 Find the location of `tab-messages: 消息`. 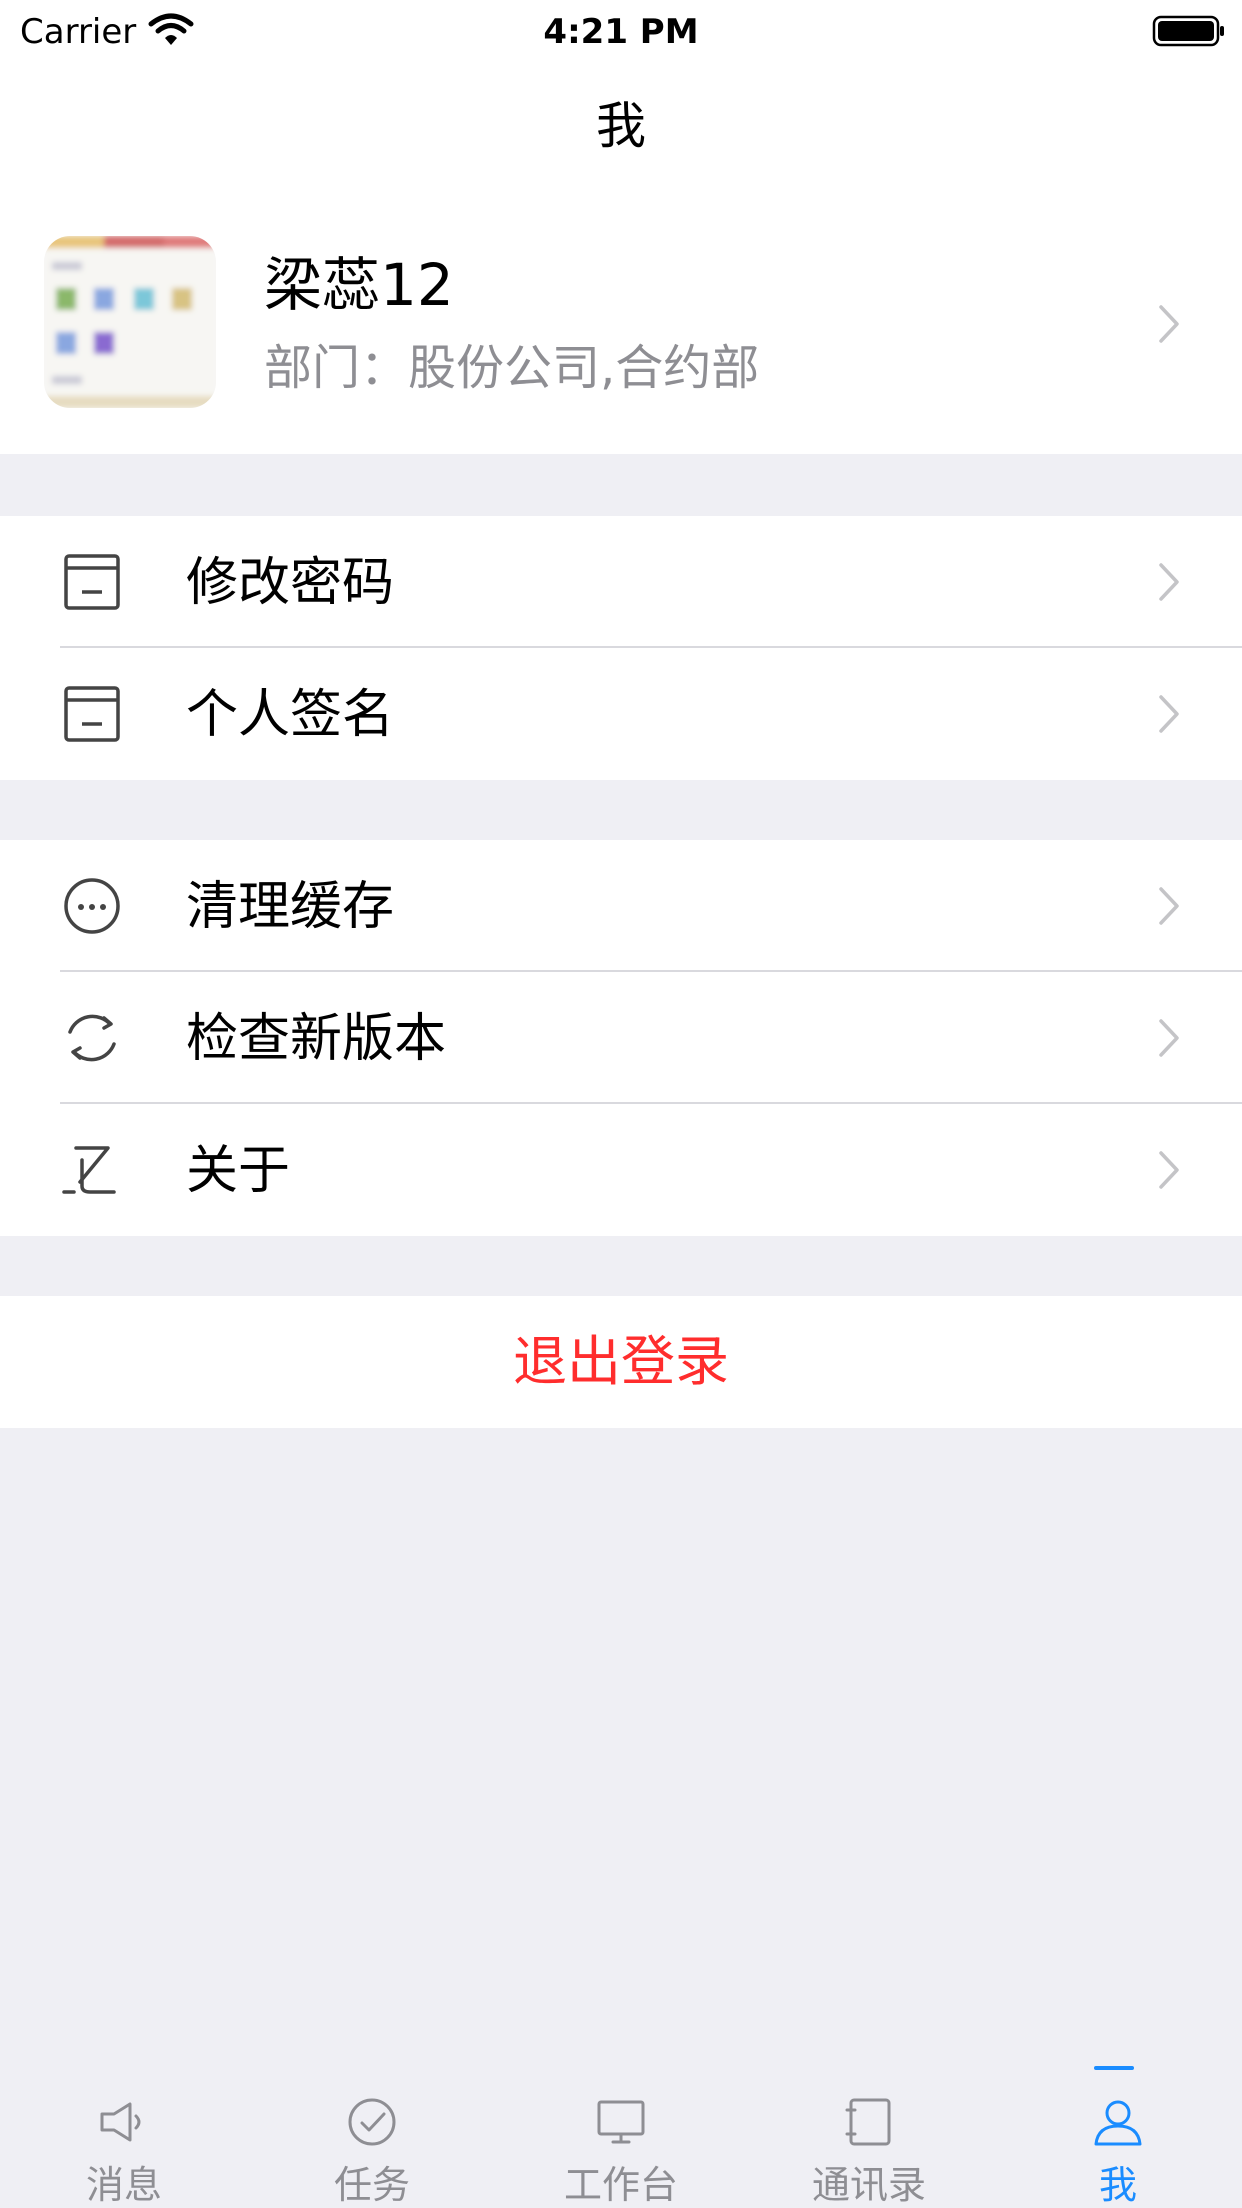

tab-messages: 消息 is located at coordinates (124, 2137).